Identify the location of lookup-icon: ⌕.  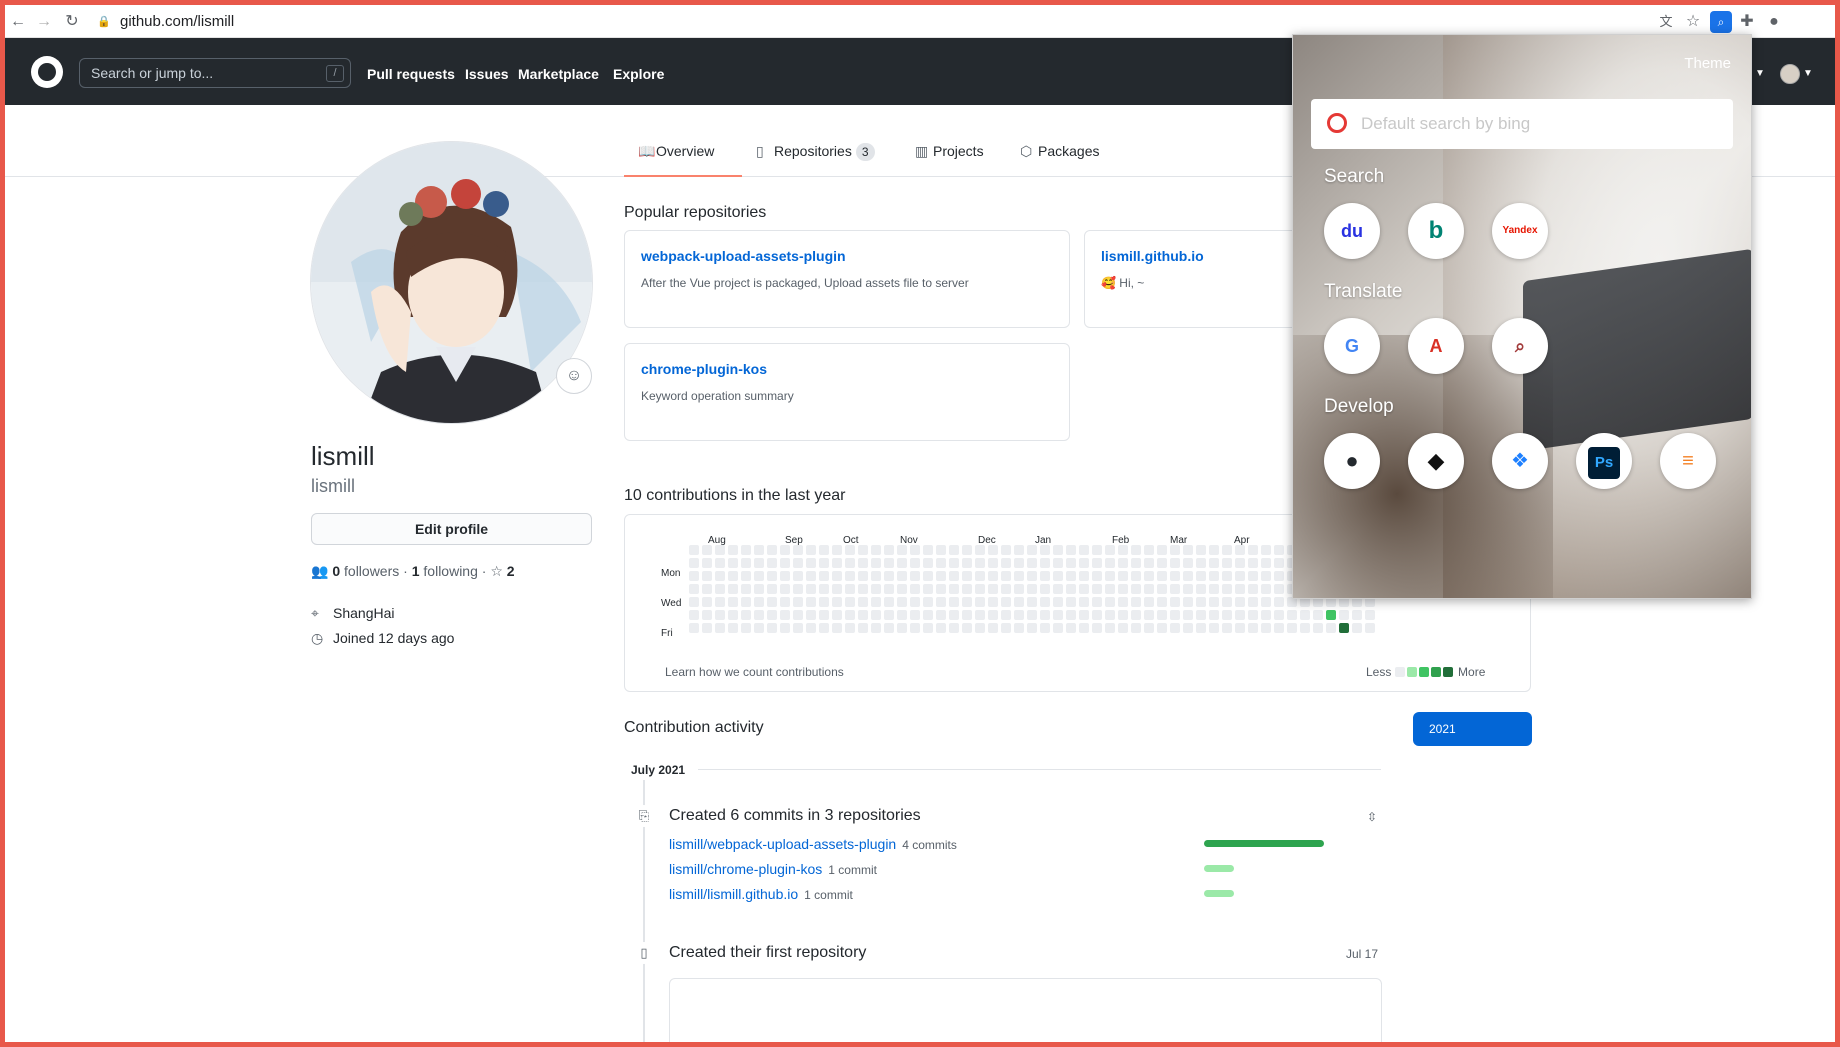
(1520, 346).